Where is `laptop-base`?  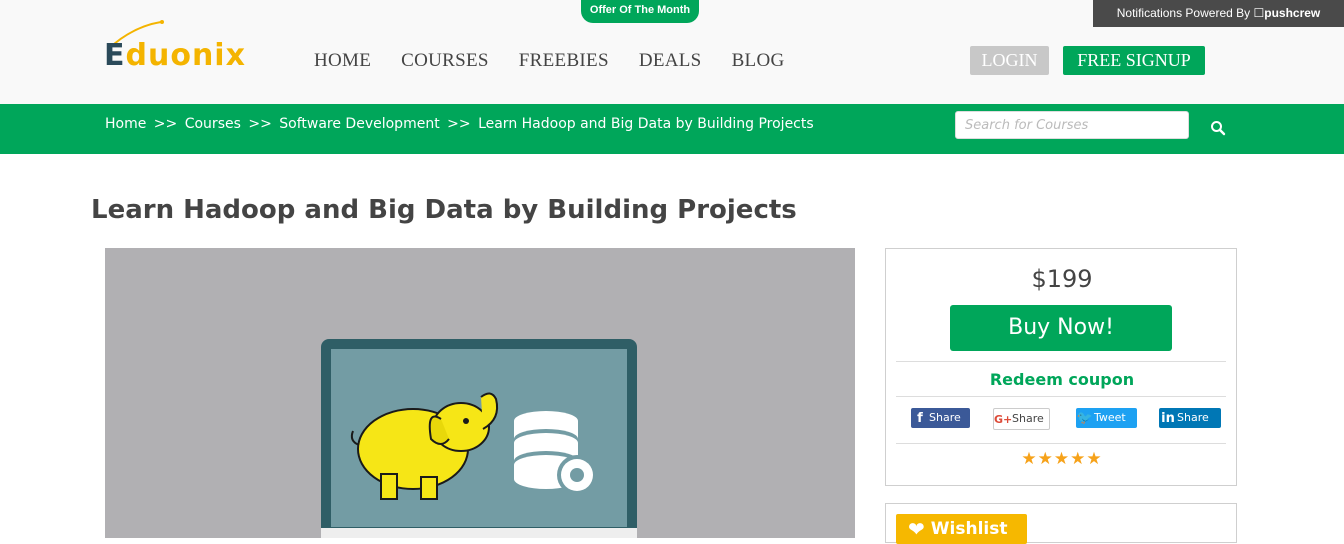
laptop-base is located at coordinates (479, 533).